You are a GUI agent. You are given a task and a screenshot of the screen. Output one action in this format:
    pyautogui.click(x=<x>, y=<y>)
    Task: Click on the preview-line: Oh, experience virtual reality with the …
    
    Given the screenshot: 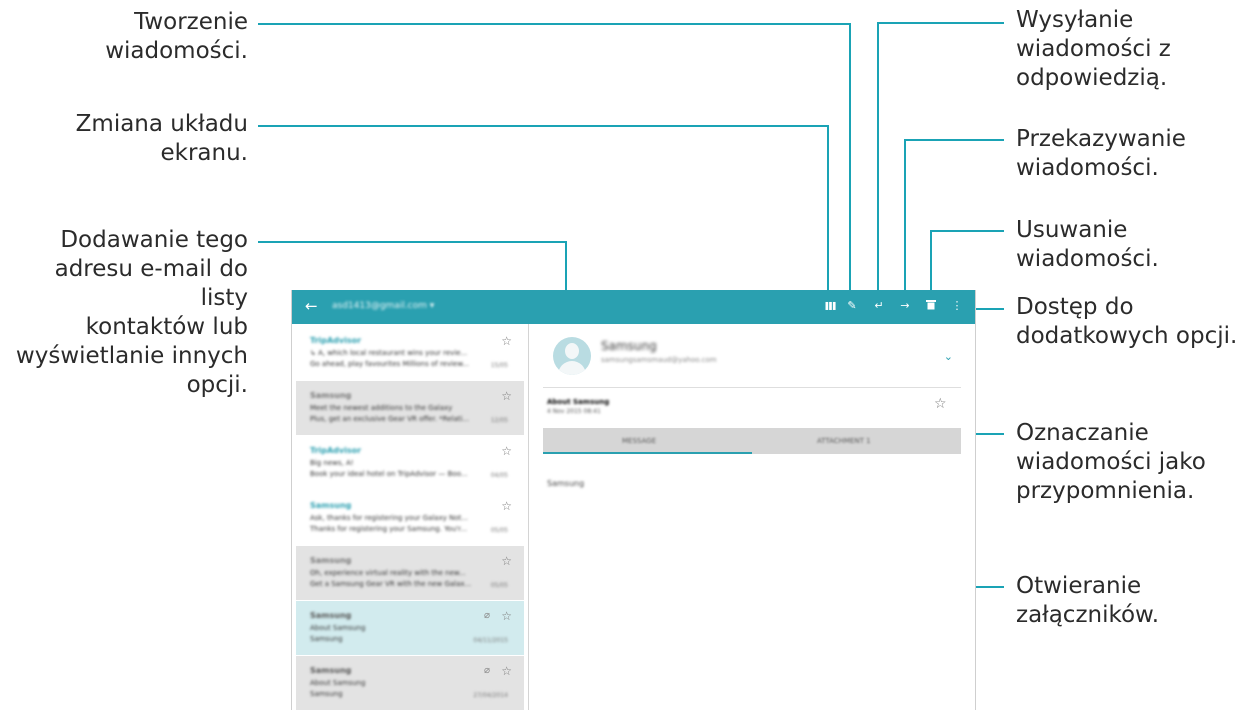 What is the action you would take?
    pyautogui.click(x=388, y=573)
    